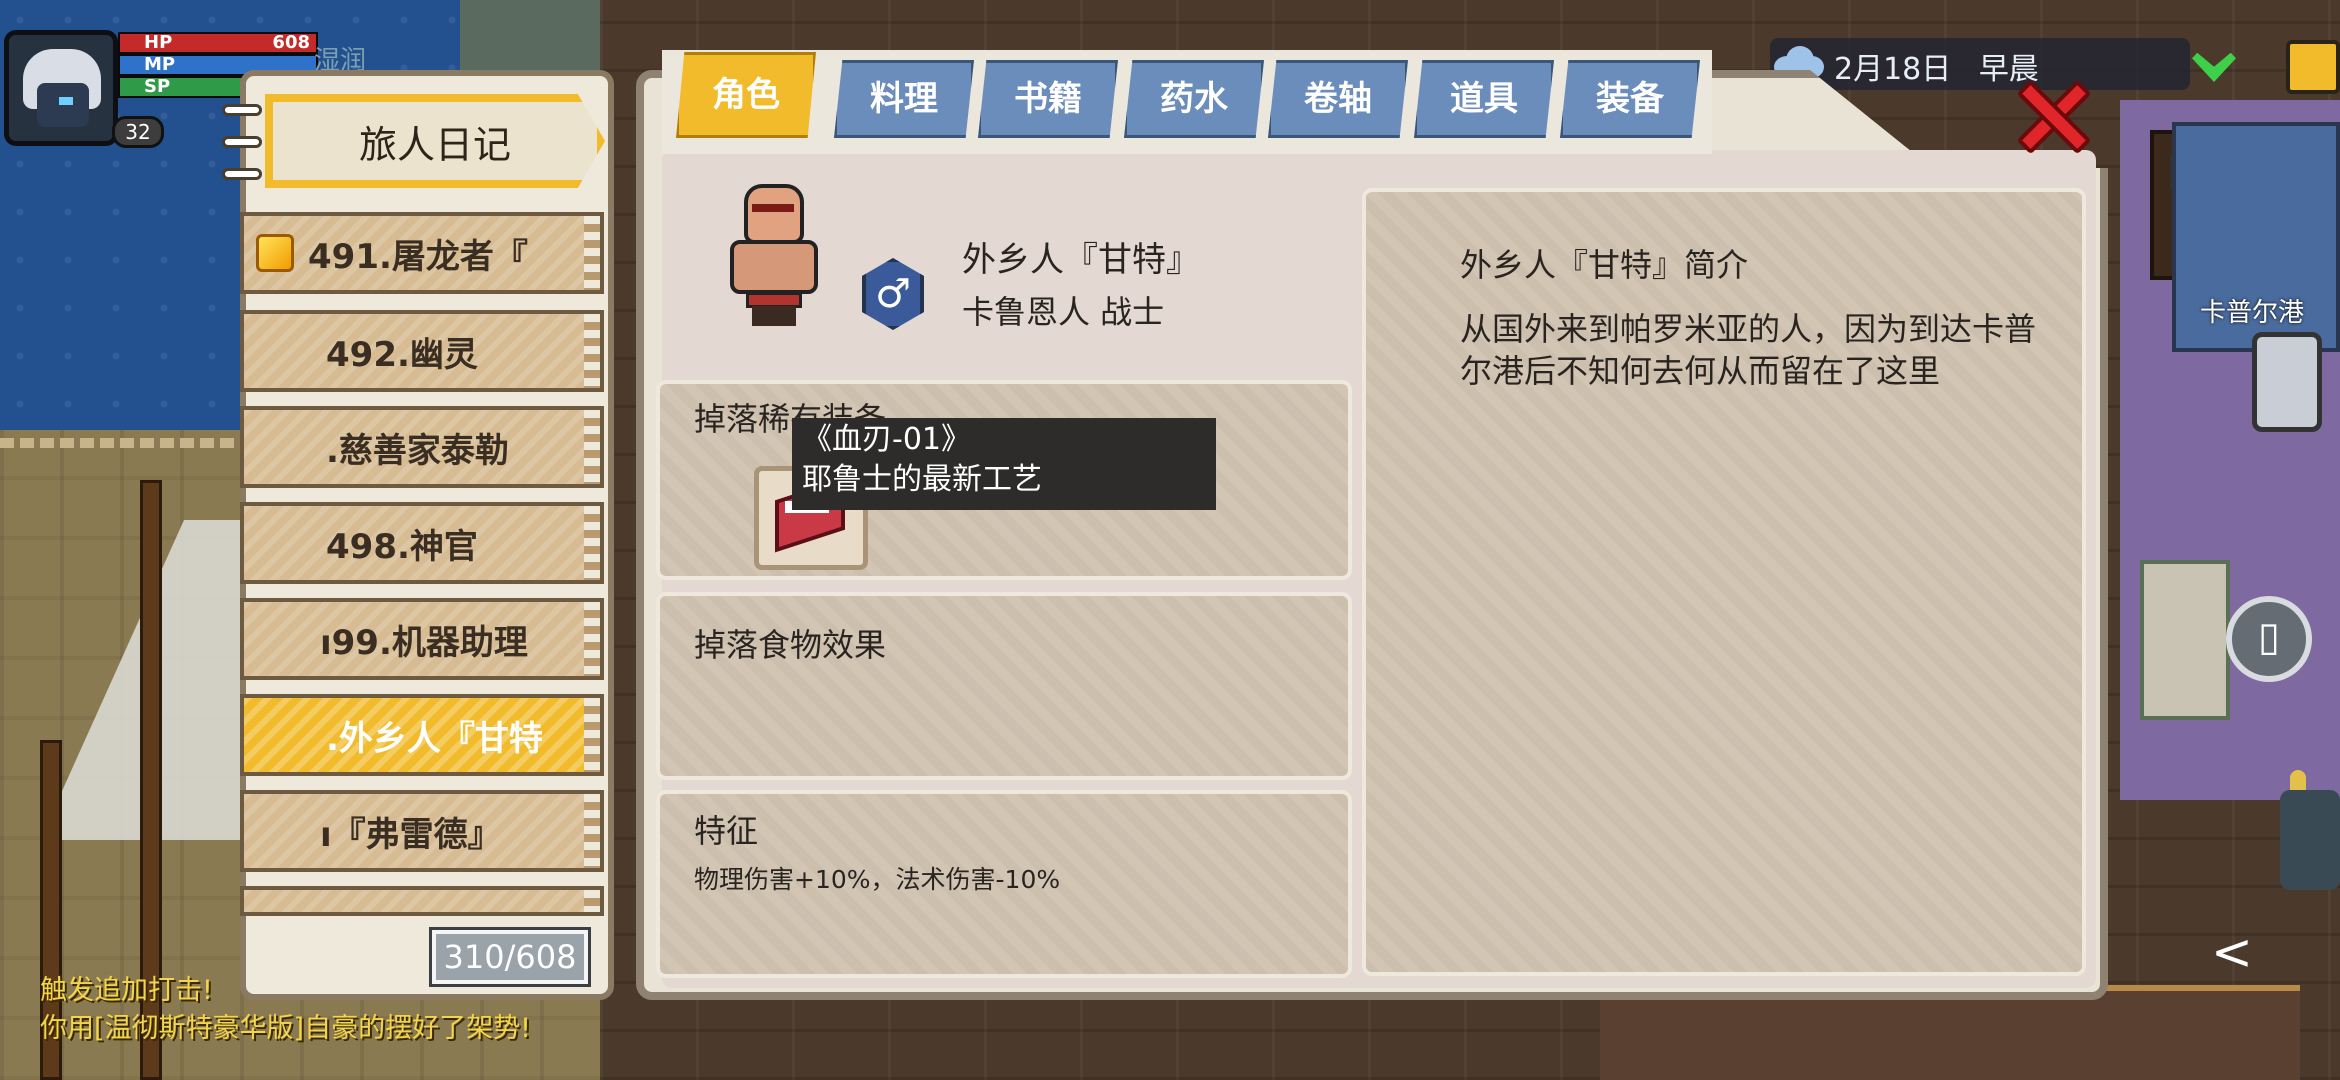  I want to click on journal-entry-label: 491.屠龙者『, so click(418, 256).